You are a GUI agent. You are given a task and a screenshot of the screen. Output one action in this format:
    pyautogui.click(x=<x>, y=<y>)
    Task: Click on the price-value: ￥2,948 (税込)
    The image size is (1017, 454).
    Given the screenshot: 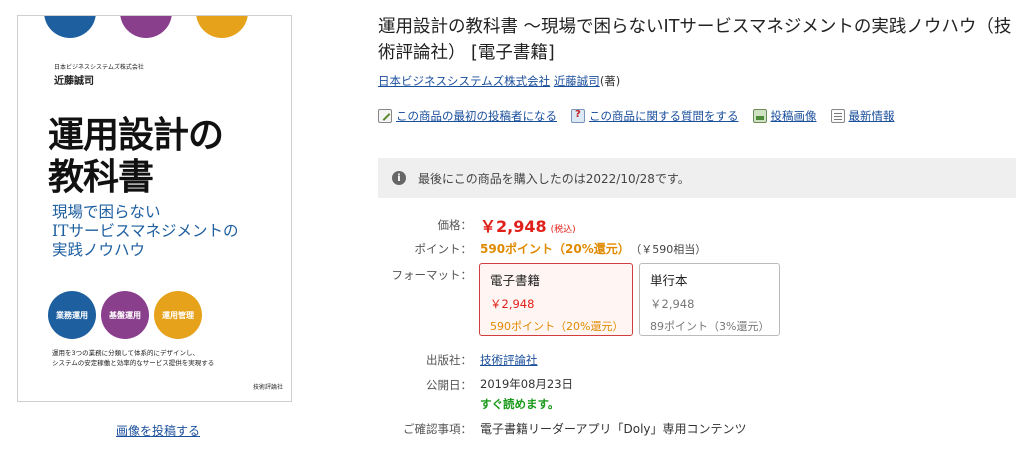 What is the action you would take?
    pyautogui.click(x=528, y=226)
    